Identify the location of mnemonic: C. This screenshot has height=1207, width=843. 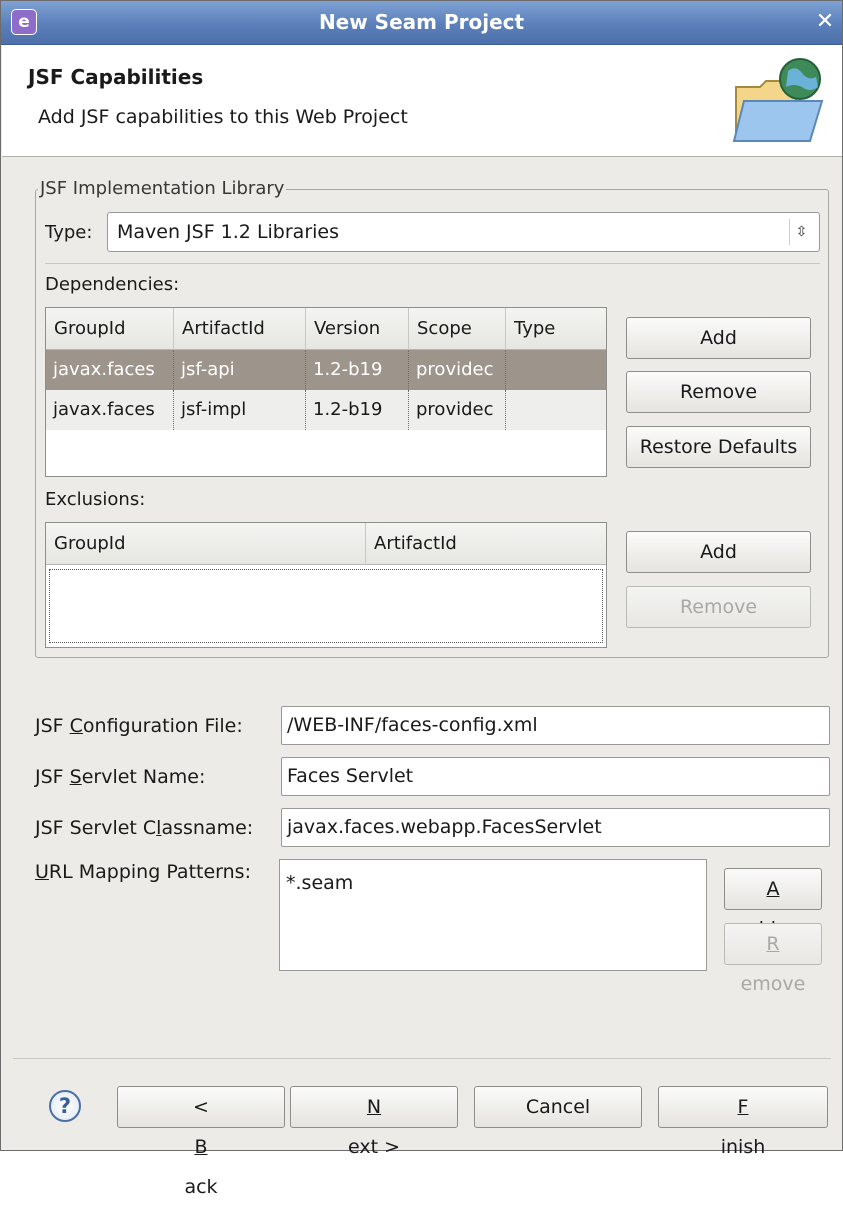
(76, 726).